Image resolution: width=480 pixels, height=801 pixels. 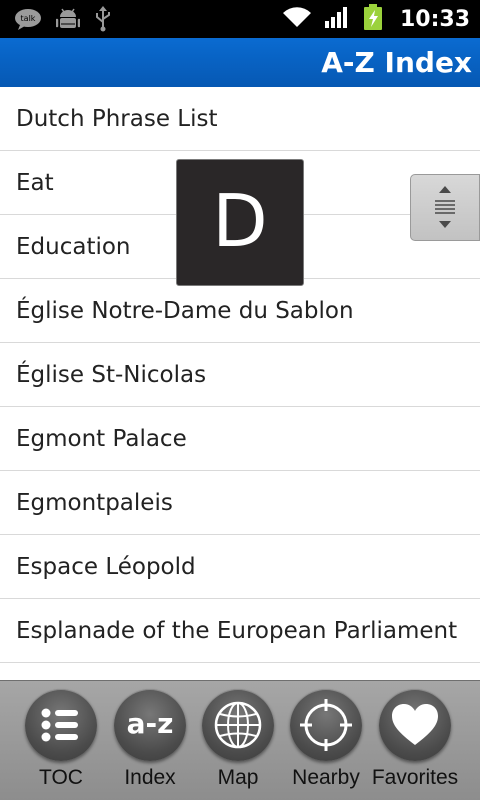 I want to click on wifi-icon, so click(x=297, y=19).